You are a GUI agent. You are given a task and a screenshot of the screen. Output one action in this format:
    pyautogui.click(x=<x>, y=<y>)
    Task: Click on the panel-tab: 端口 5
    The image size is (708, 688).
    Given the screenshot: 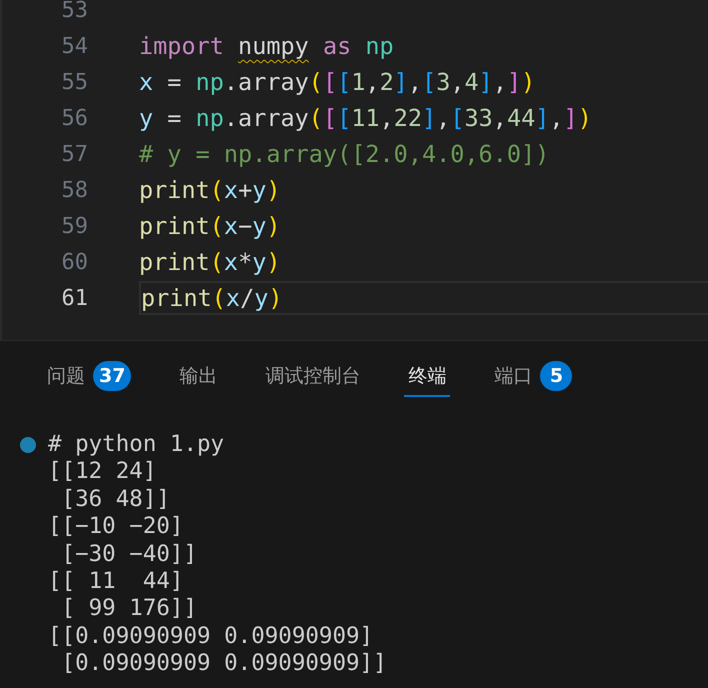 What is the action you would take?
    pyautogui.click(x=533, y=377)
    